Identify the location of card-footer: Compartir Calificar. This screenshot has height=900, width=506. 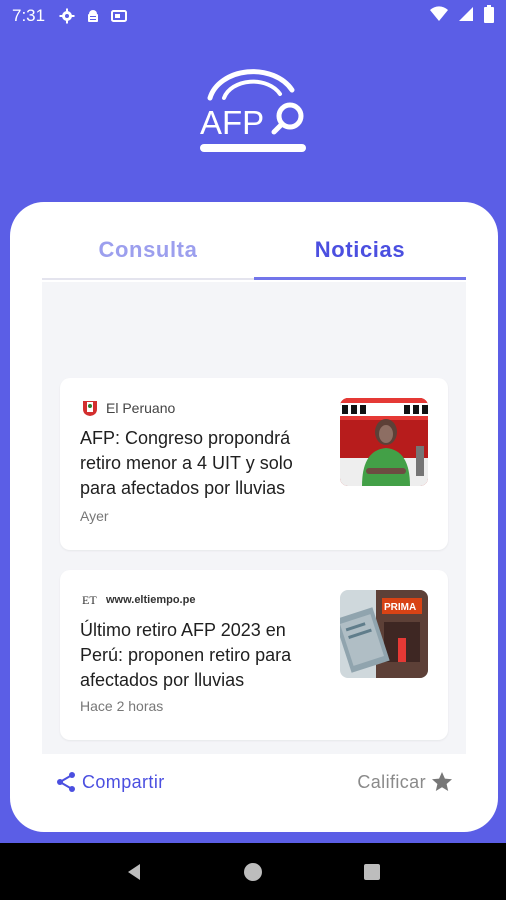
(254, 784).